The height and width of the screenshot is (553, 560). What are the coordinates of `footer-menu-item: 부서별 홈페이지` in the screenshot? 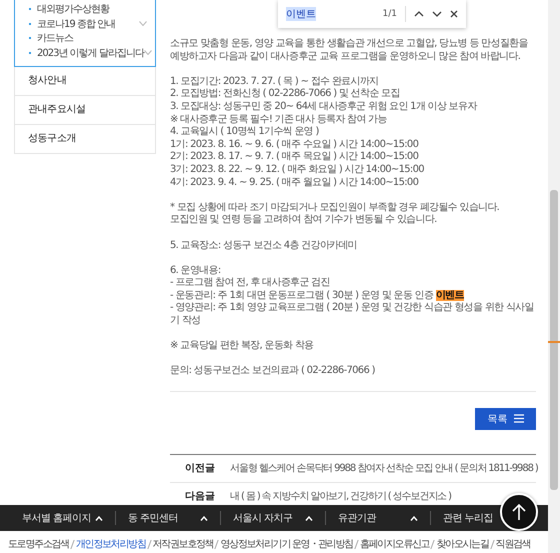 It's located at (57, 518).